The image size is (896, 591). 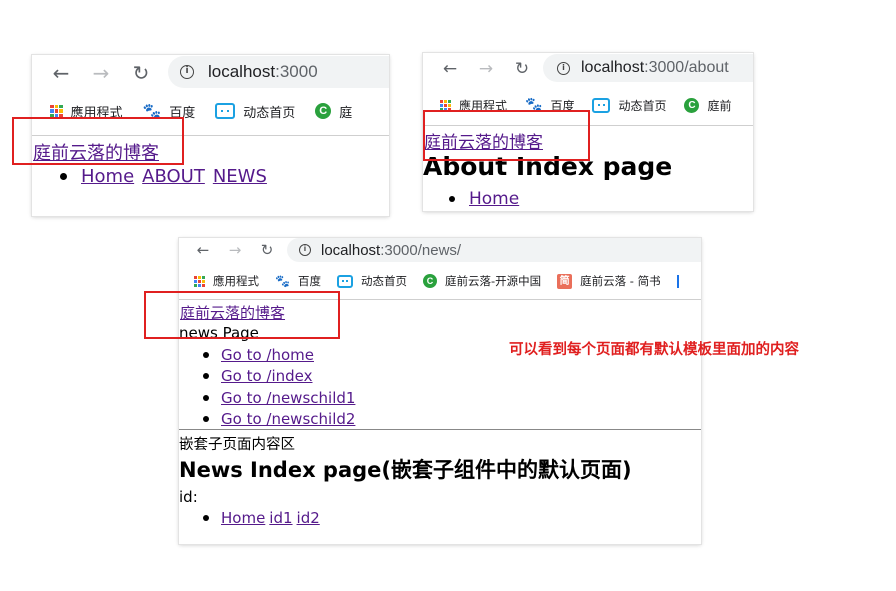 I want to click on address-bar: i localhost:3000/news/, so click(x=494, y=250).